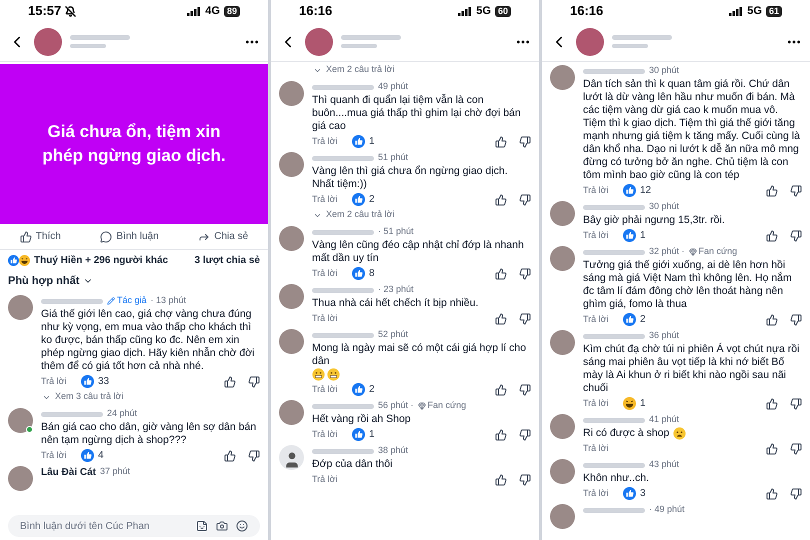 The width and height of the screenshot is (810, 540). I want to click on sticker-icon, so click(202, 526).